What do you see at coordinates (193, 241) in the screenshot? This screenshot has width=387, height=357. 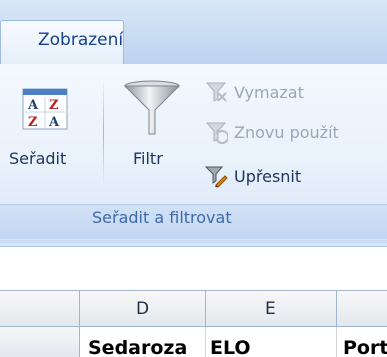 I see `ribbon-bottom-border` at bounding box center [193, 241].